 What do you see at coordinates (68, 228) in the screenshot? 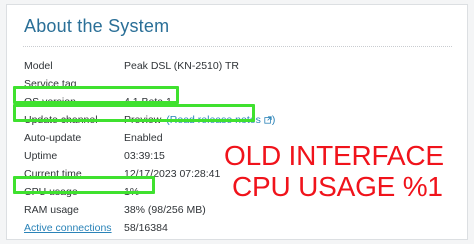
I see `active-connections-link: Active connections` at bounding box center [68, 228].